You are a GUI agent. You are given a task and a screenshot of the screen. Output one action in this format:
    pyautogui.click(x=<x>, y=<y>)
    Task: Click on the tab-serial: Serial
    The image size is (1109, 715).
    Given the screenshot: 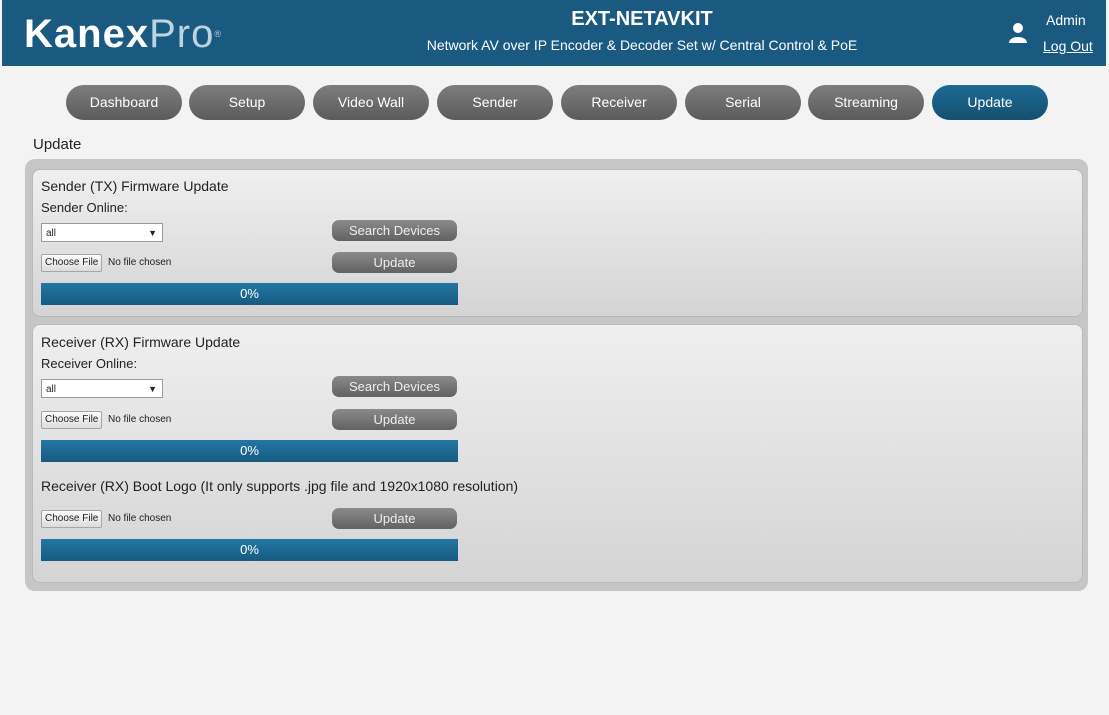 What is the action you would take?
    pyautogui.click(x=743, y=102)
    